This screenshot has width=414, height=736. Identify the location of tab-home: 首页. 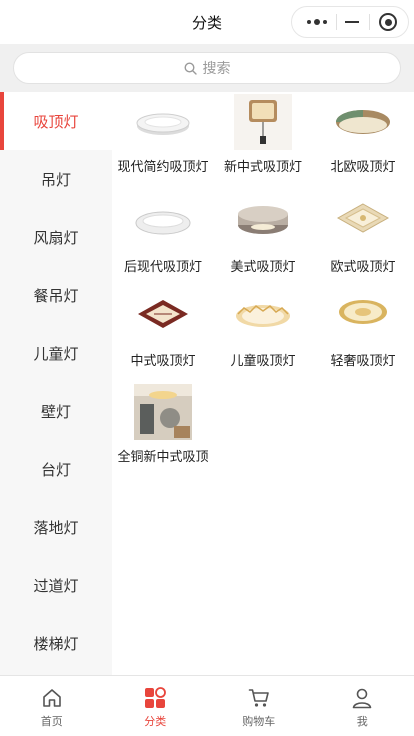
(52, 706).